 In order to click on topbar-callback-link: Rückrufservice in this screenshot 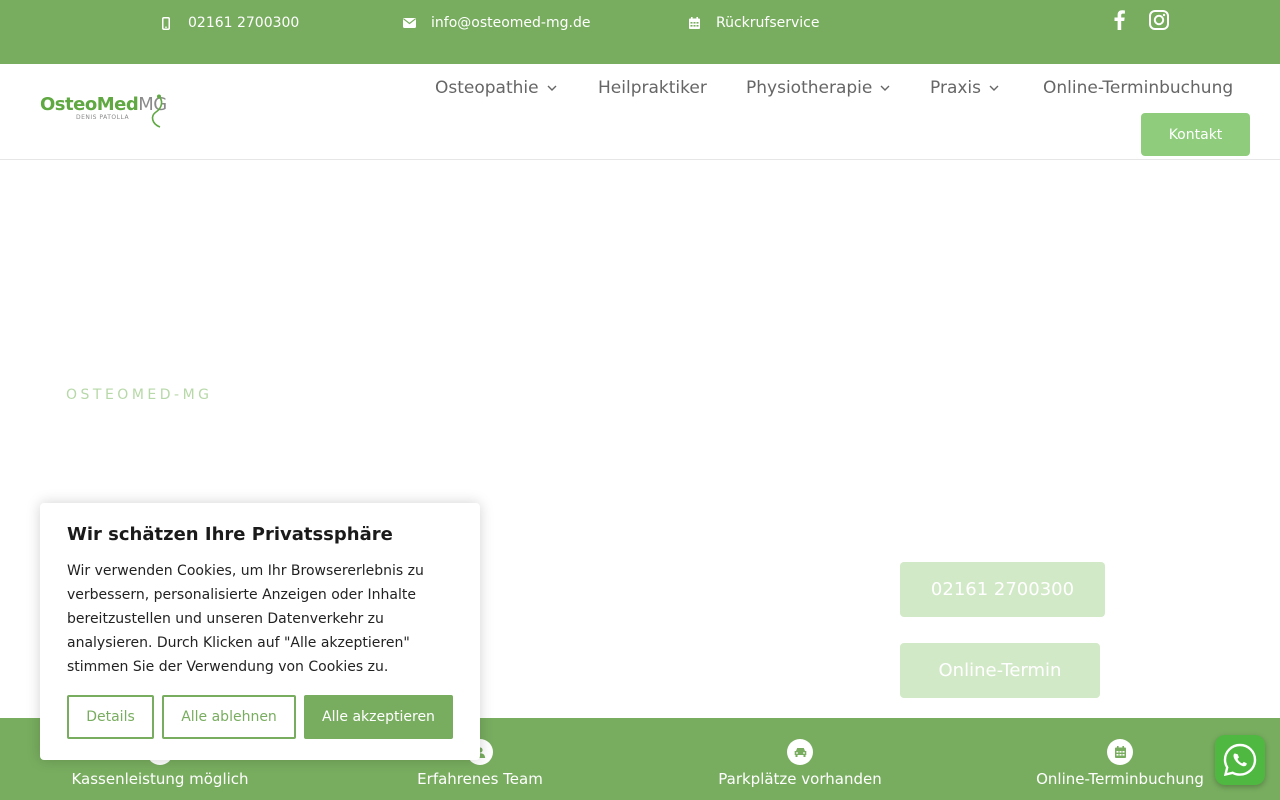, I will do `click(752, 23)`.